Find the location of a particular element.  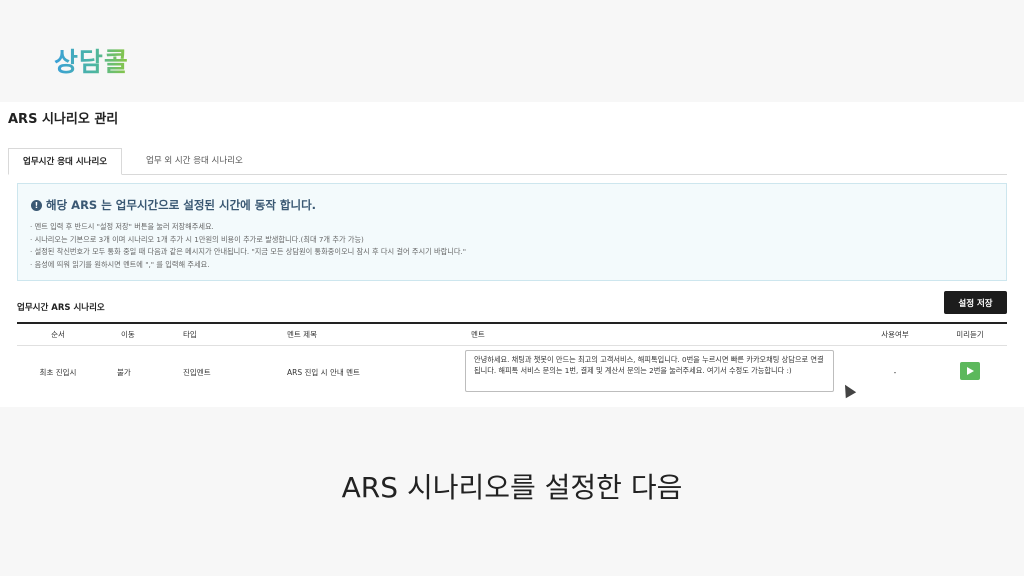

header-usage: 사용여부 is located at coordinates (895, 334).